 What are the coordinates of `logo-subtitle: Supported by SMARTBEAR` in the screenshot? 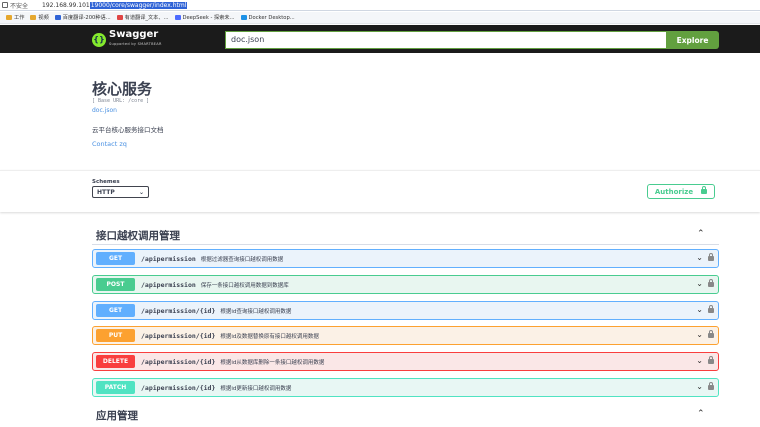 It's located at (135, 44).